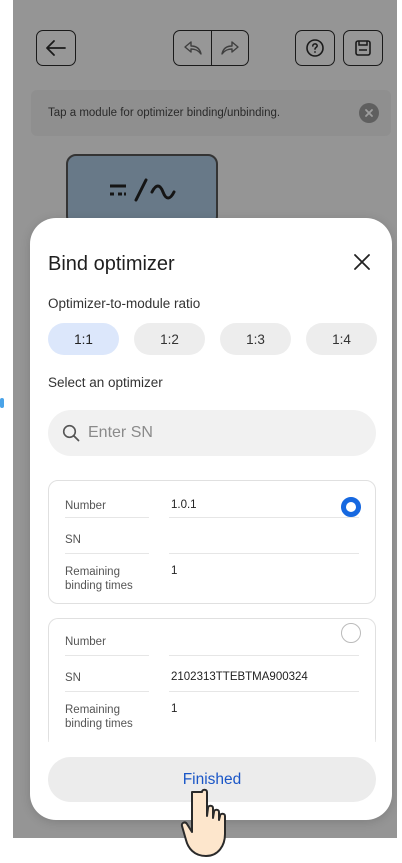 The width and height of the screenshot is (402, 863). I want to click on ratio-selector: 1:1 1:2 1:3 1:4, so click(213, 339).